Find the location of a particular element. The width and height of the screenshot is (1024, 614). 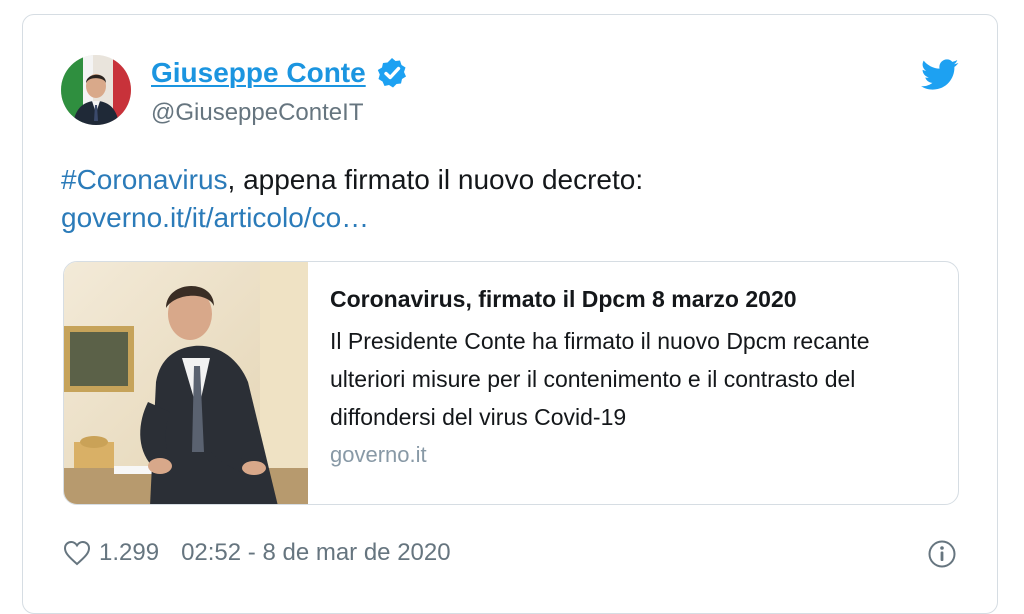

like-count: 1.299 is located at coordinates (129, 553).